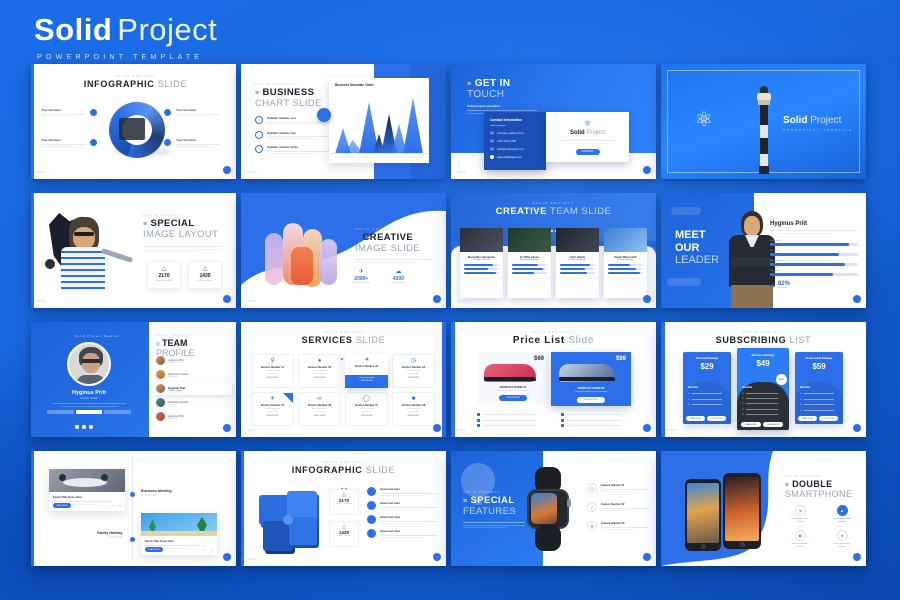  I want to click on team-member-card: Marcellino Benjamin Creative Director ft, so click(481, 263).